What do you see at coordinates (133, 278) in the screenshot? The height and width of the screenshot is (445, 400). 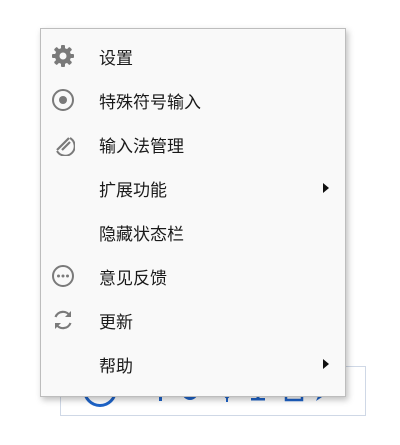 I see `menu-item-label: 意见反馈` at bounding box center [133, 278].